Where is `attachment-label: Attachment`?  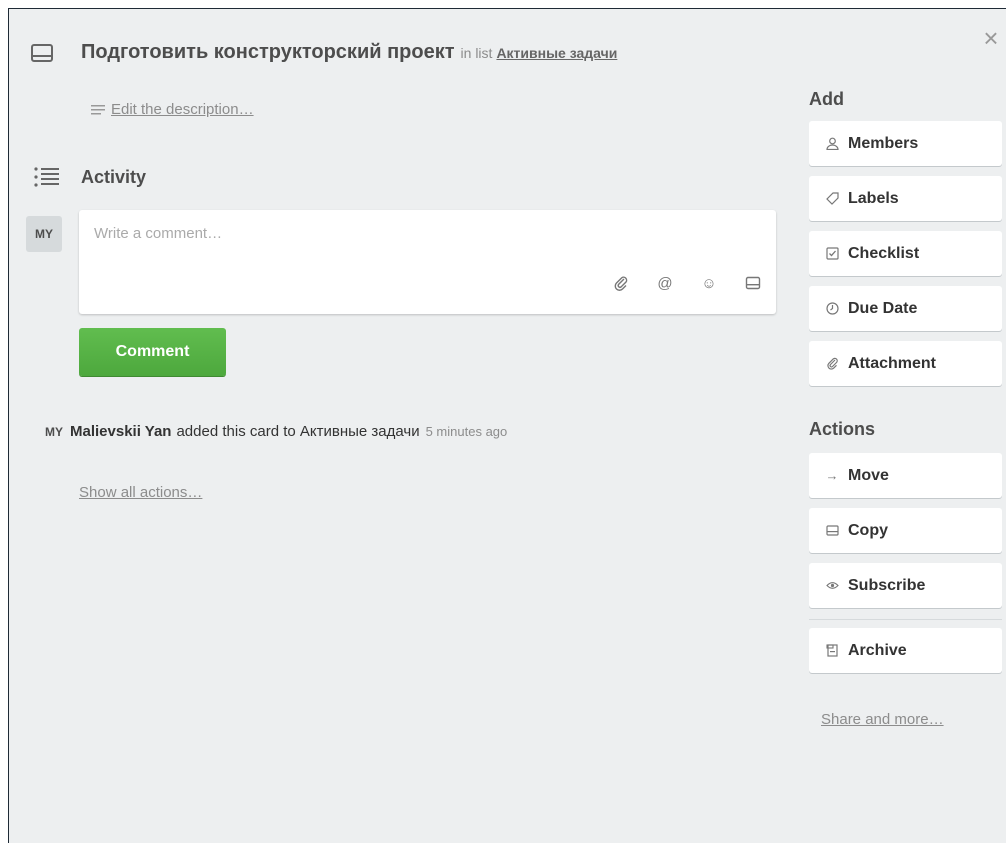
attachment-label: Attachment is located at coordinates (892, 363).